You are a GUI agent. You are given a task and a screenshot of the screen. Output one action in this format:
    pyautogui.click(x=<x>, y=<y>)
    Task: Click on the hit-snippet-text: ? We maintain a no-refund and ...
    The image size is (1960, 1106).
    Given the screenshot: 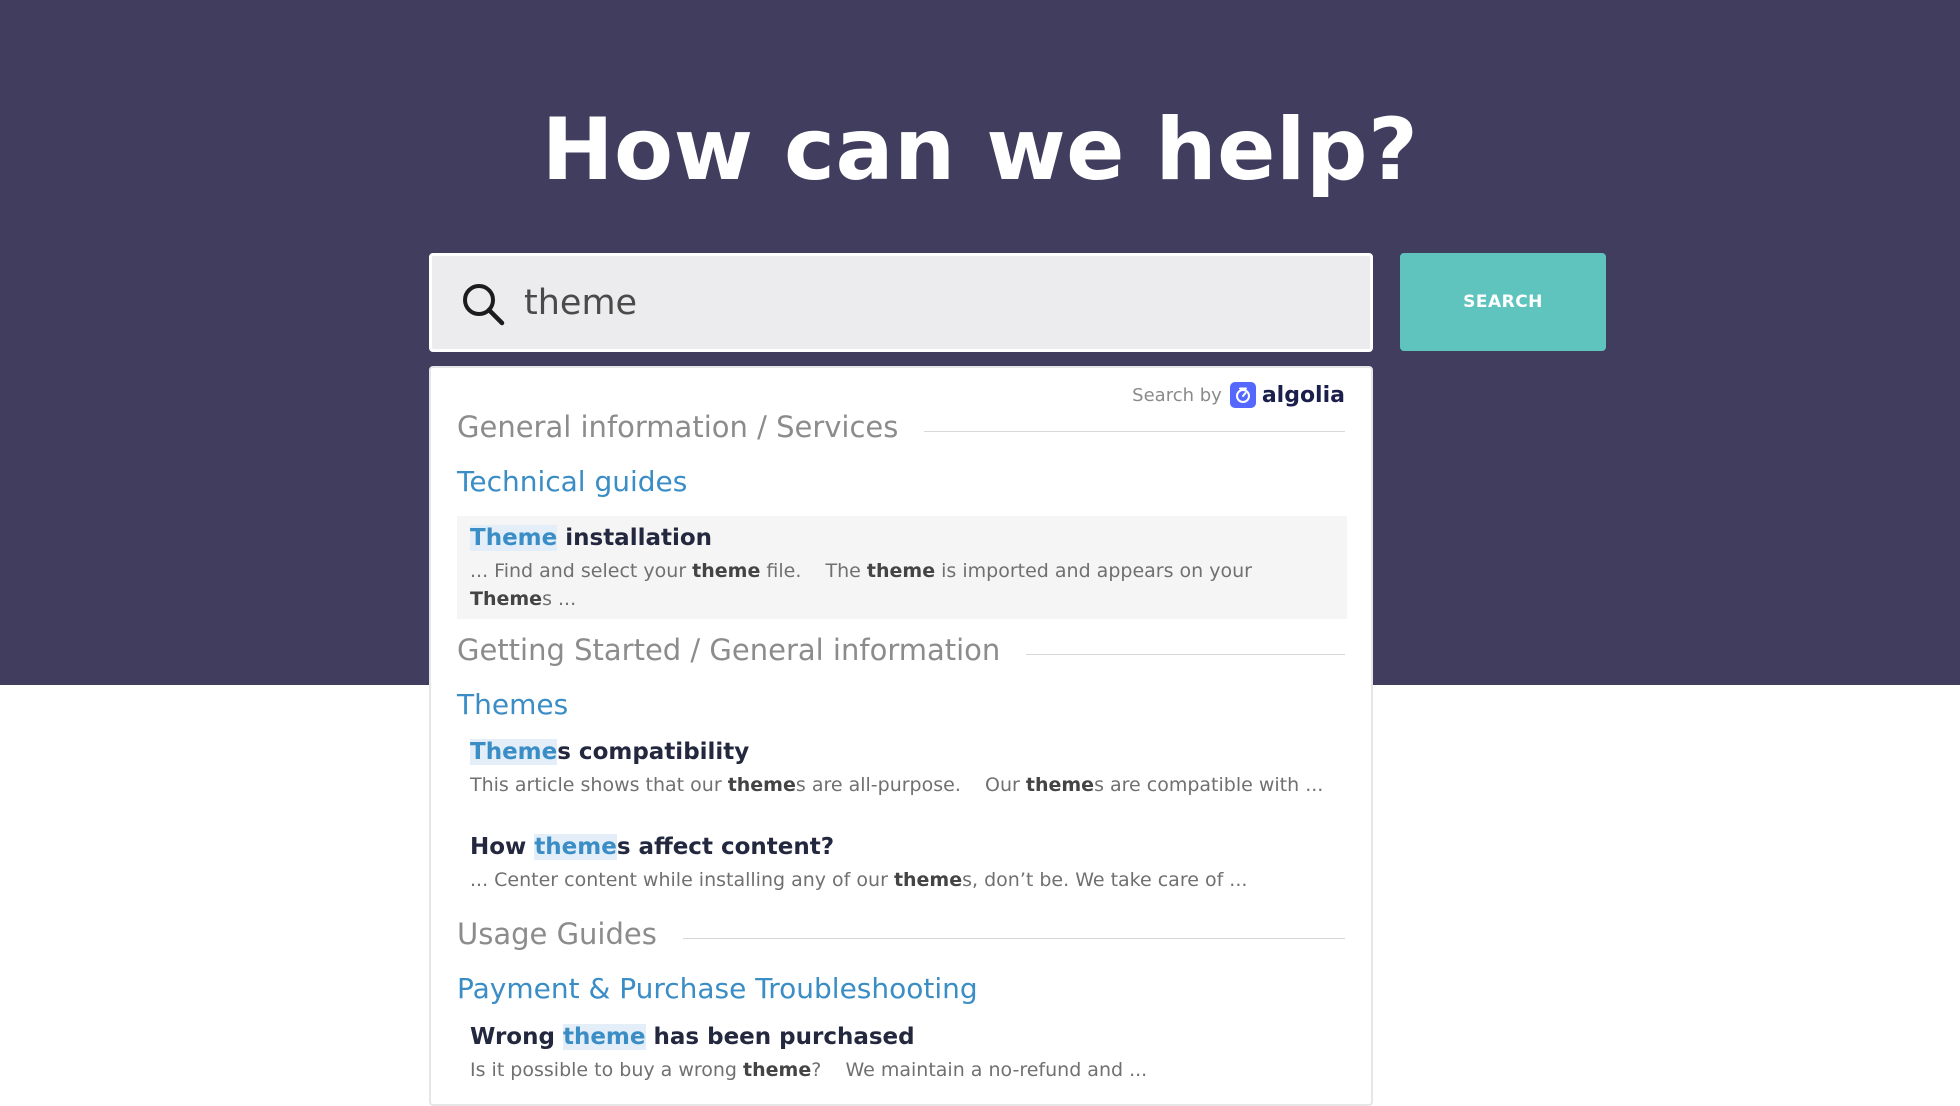 What is the action you would take?
    pyautogui.click(x=979, y=1070)
    